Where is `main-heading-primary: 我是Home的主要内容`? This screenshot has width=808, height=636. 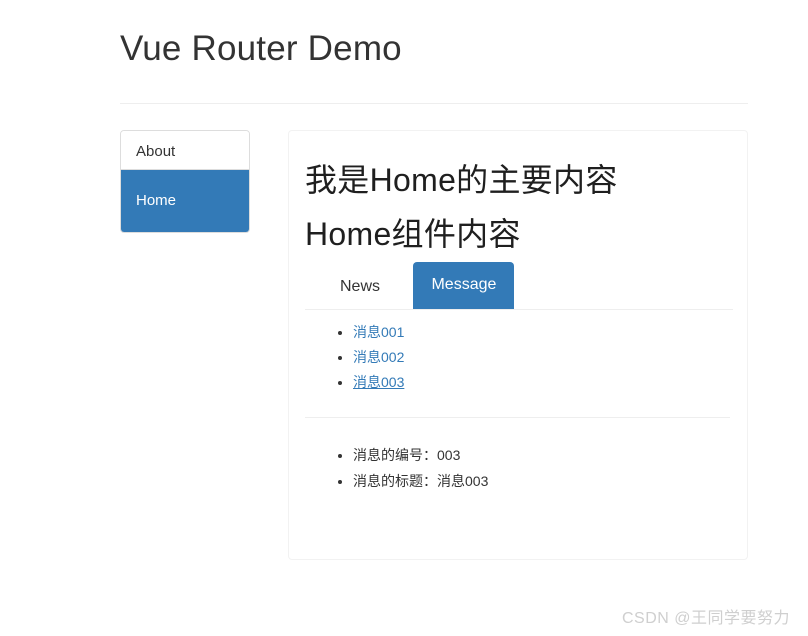
main-heading-primary: 我是Home的主要内容 is located at coordinates (461, 180).